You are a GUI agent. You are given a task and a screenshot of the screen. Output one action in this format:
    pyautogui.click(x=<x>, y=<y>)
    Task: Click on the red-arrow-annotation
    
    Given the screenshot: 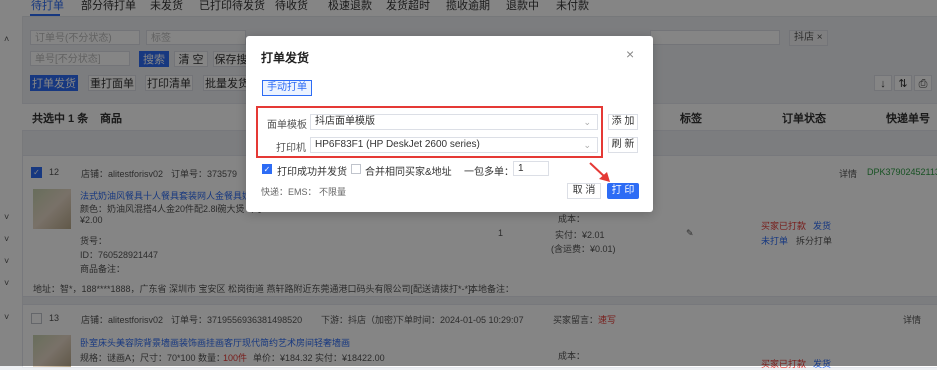 What is the action you would take?
    pyautogui.click(x=599, y=172)
    